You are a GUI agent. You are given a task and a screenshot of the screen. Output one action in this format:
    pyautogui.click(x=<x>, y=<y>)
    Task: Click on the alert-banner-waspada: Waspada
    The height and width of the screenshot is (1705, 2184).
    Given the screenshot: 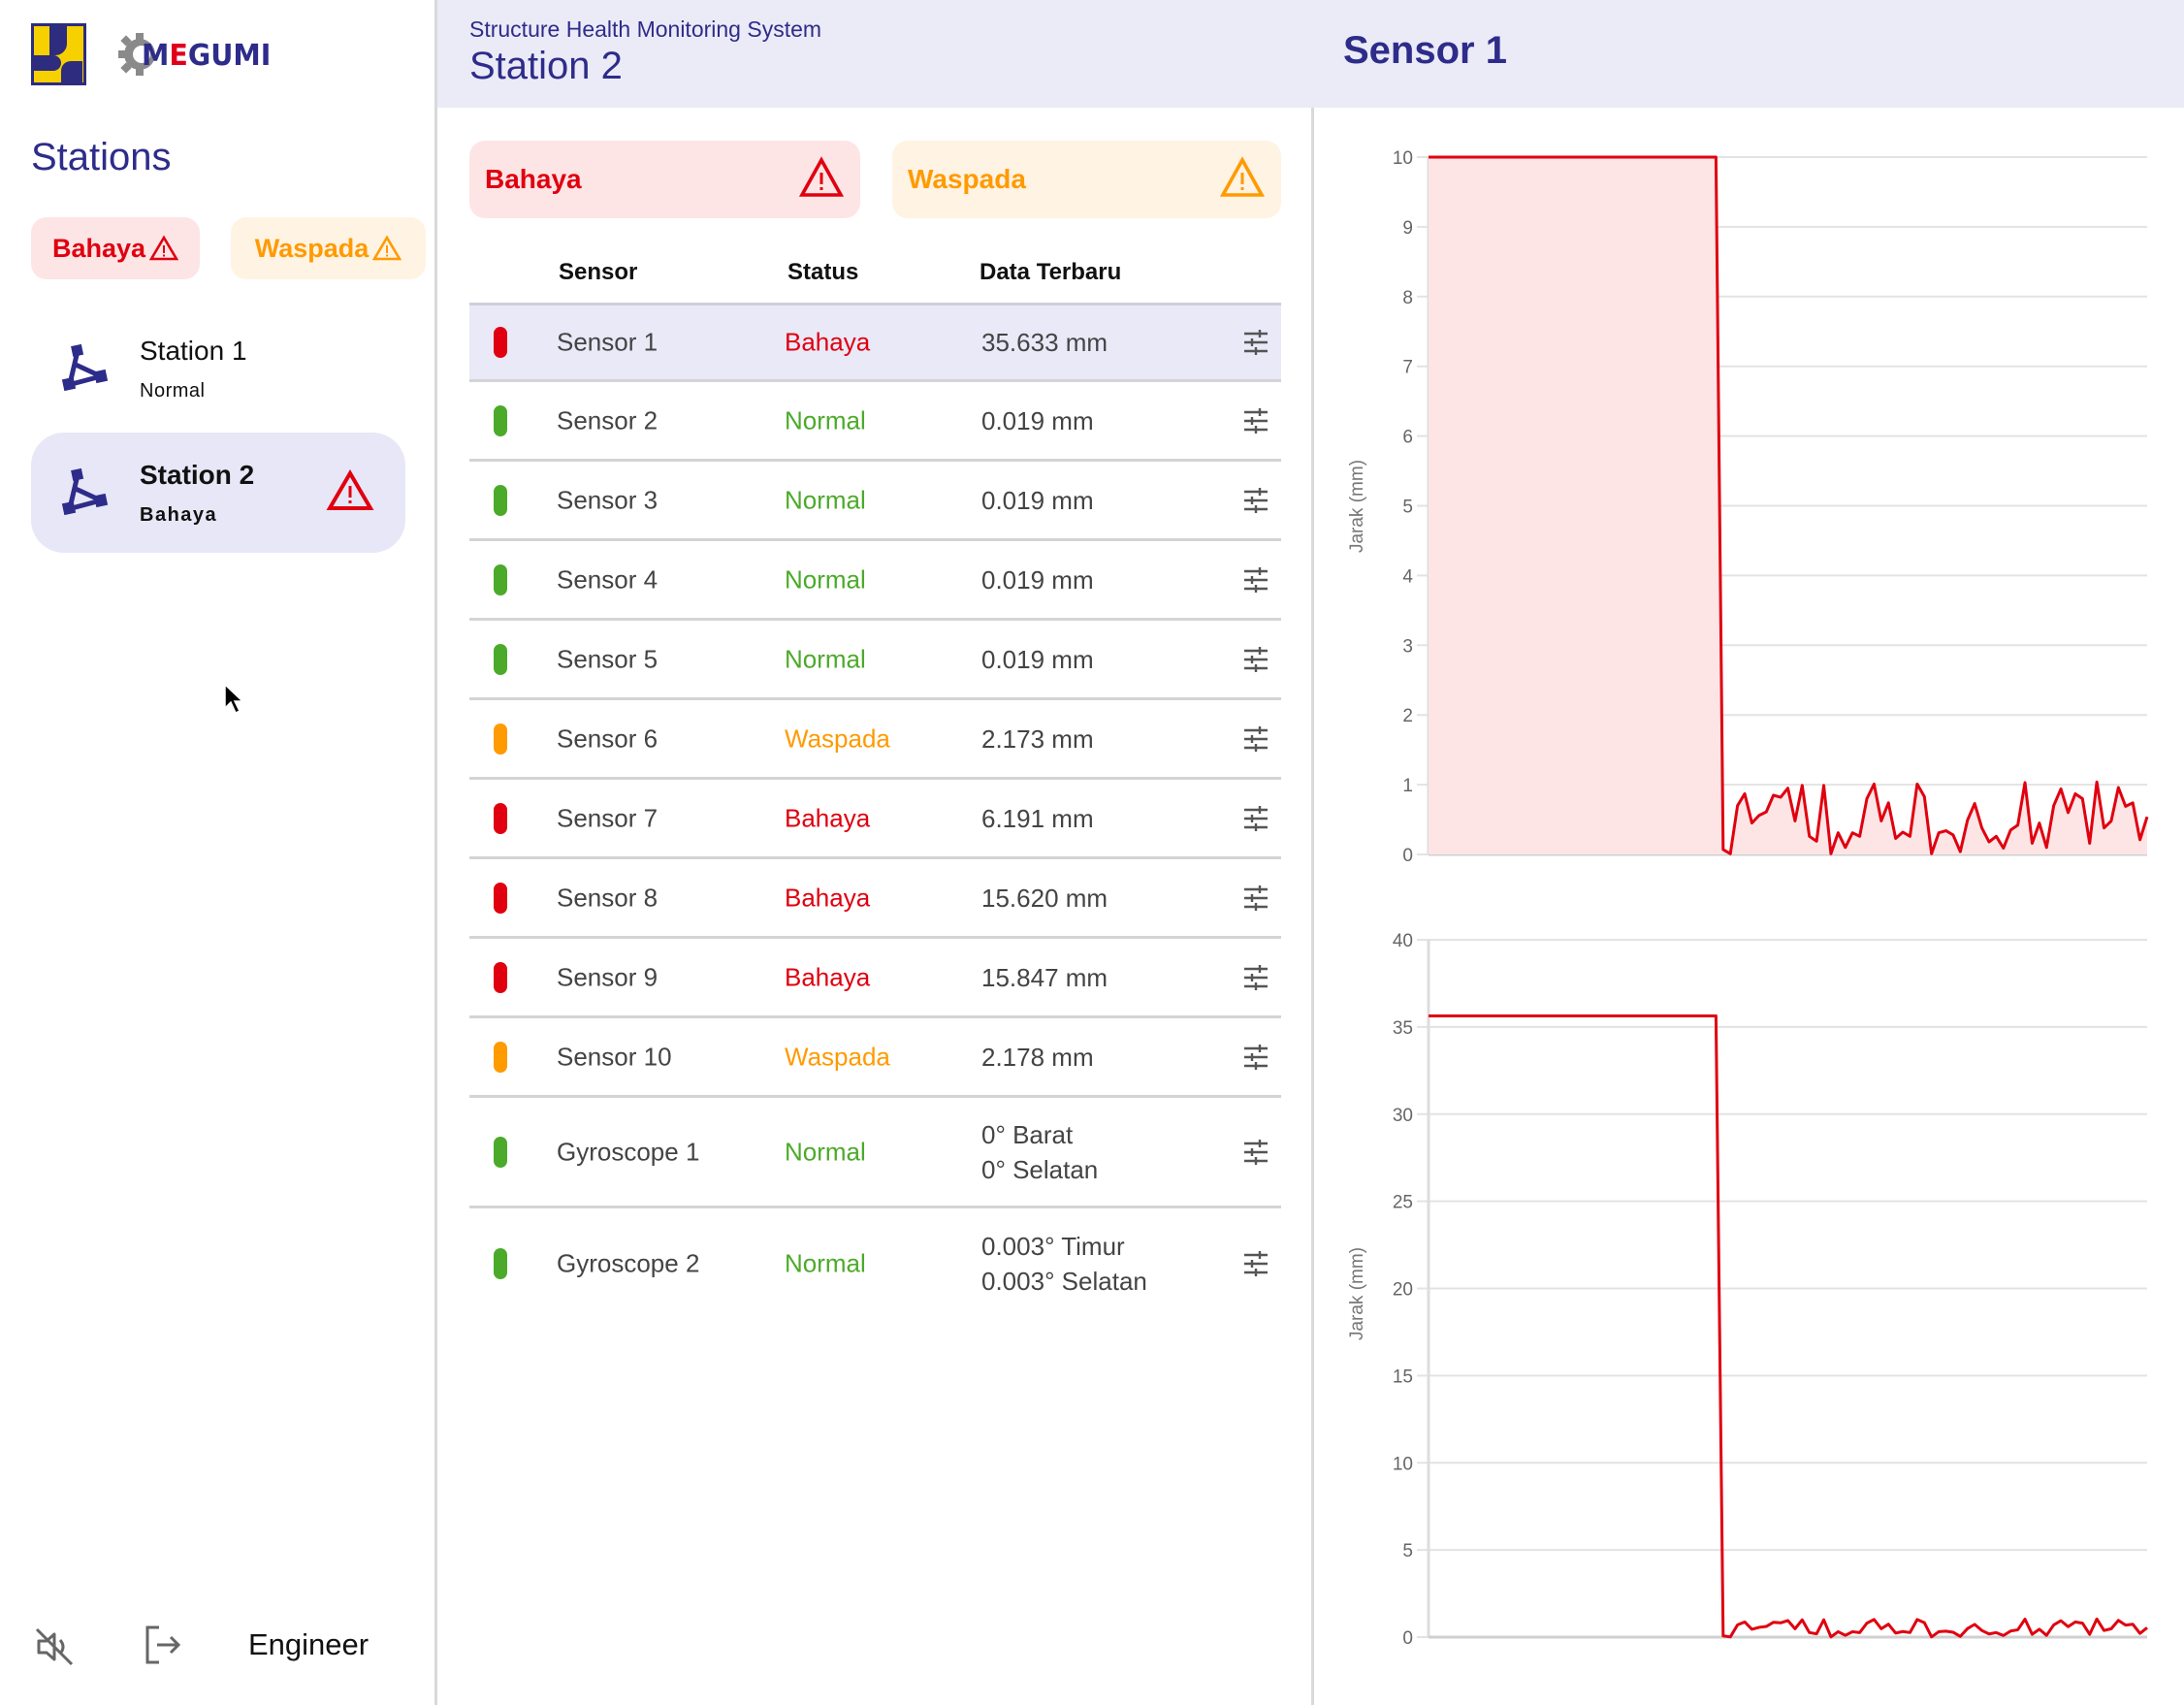 What is the action you would take?
    pyautogui.click(x=1086, y=179)
    